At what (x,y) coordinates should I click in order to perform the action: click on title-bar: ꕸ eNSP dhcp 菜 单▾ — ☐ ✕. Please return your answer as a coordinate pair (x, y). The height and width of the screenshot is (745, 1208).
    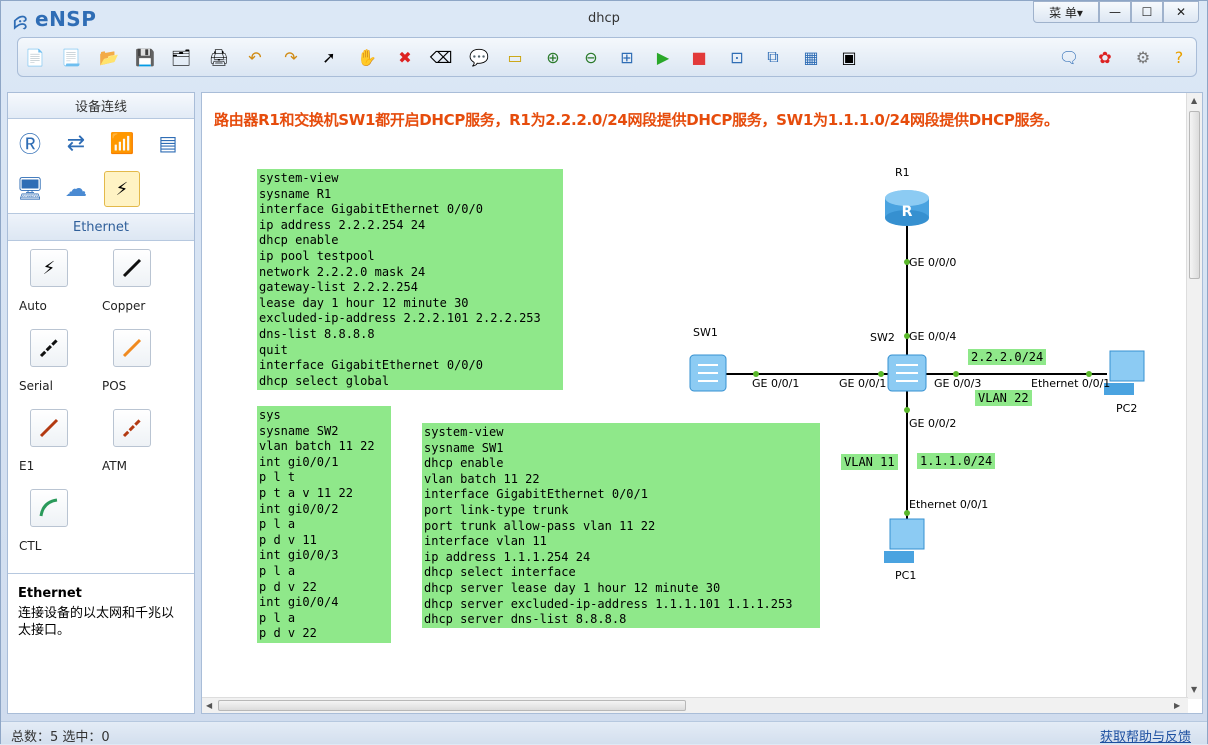
    Looking at the image, I should click on (604, 18).